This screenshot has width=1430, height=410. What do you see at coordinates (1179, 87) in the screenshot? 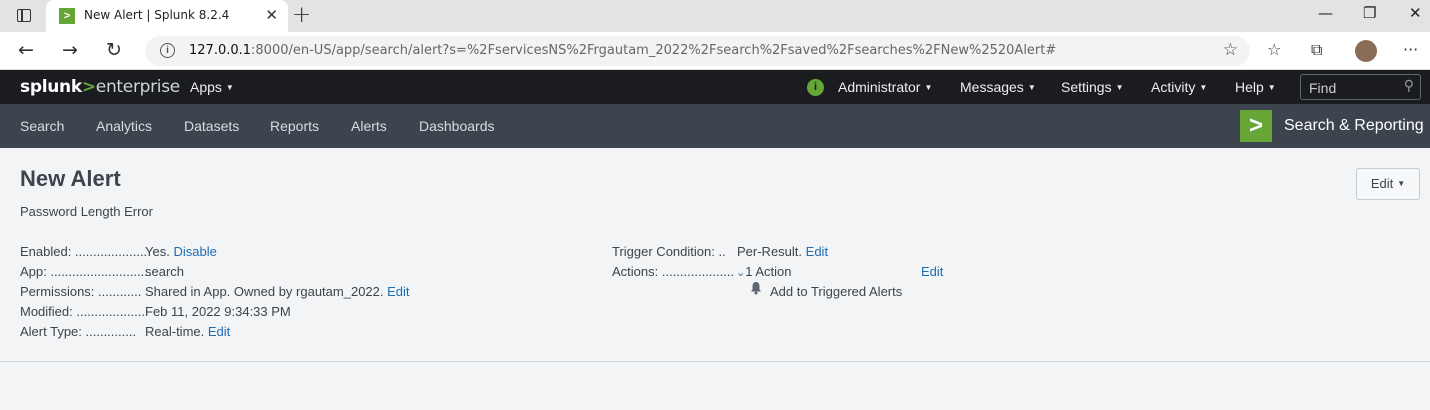
I see `activity-menu: Activity ▼` at bounding box center [1179, 87].